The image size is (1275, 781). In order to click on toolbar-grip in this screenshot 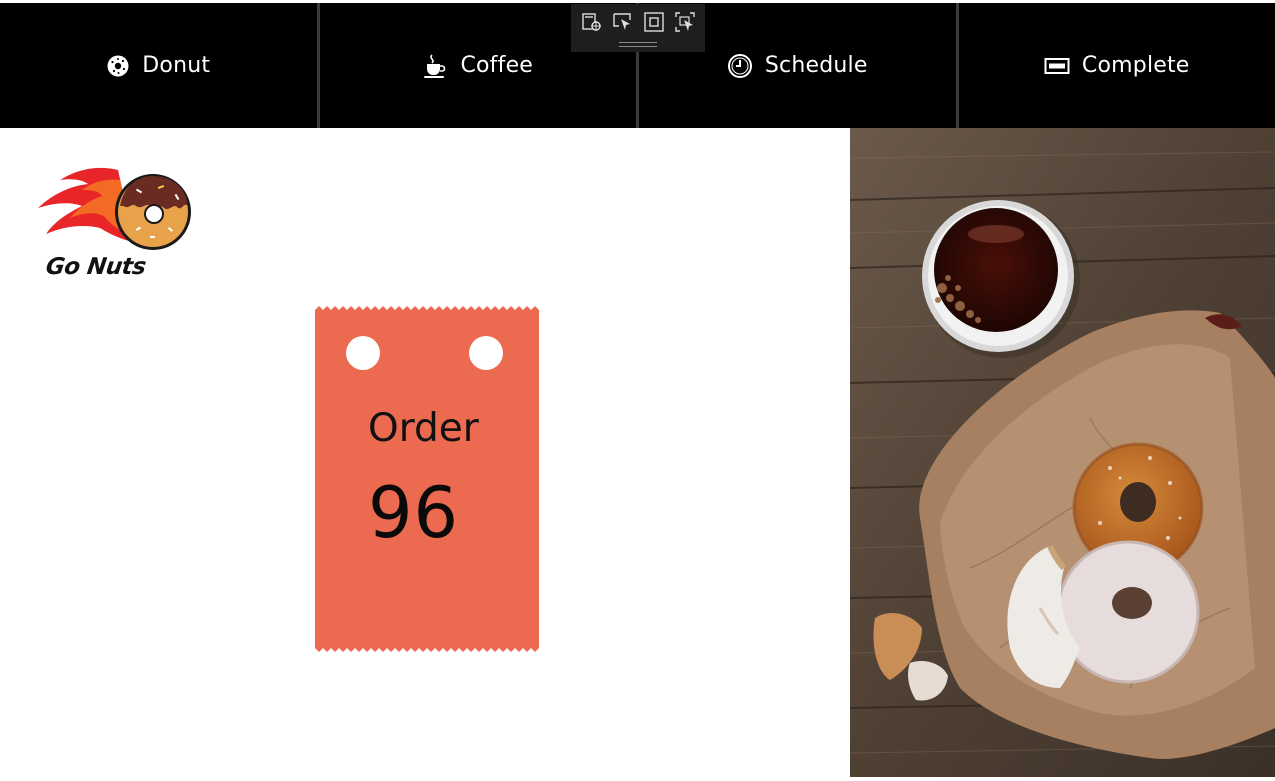, I will do `click(638, 44)`.